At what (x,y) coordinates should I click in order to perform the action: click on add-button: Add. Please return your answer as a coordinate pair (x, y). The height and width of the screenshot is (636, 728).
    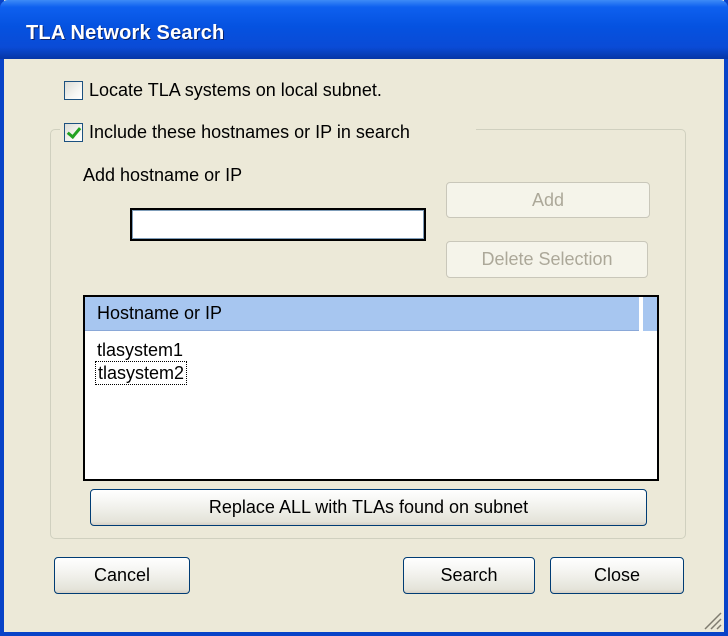
    Looking at the image, I should click on (548, 200).